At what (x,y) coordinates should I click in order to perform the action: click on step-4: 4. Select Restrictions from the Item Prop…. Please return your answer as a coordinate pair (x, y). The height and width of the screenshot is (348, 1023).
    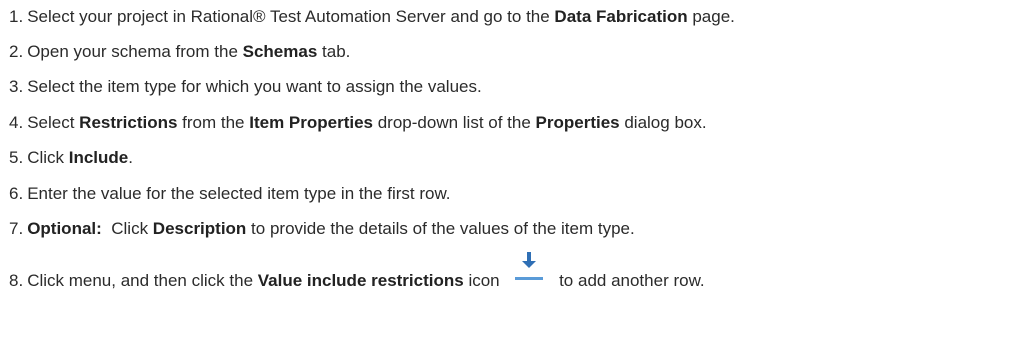
    Looking at the image, I should click on (358, 123).